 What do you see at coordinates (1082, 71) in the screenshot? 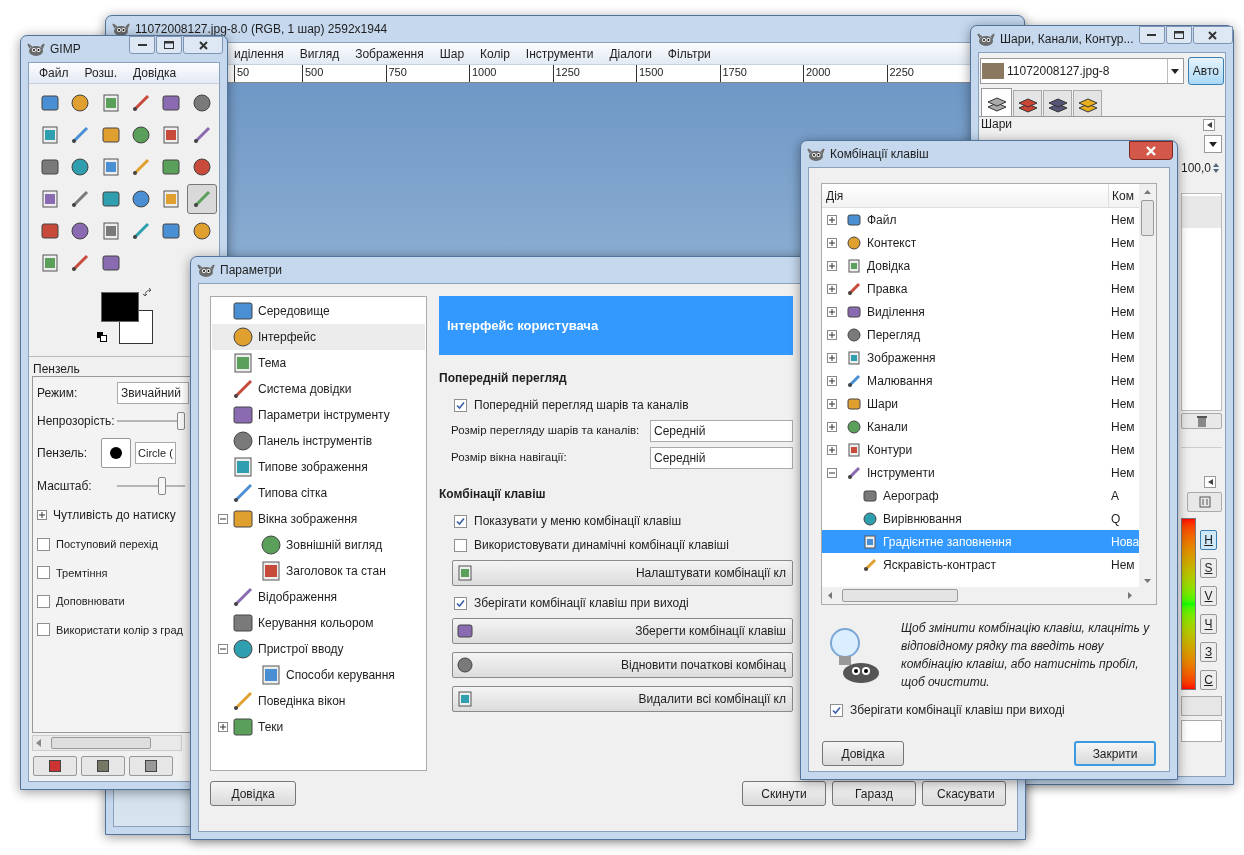
I see `image-dropdown: 11072008127.jpg-8` at bounding box center [1082, 71].